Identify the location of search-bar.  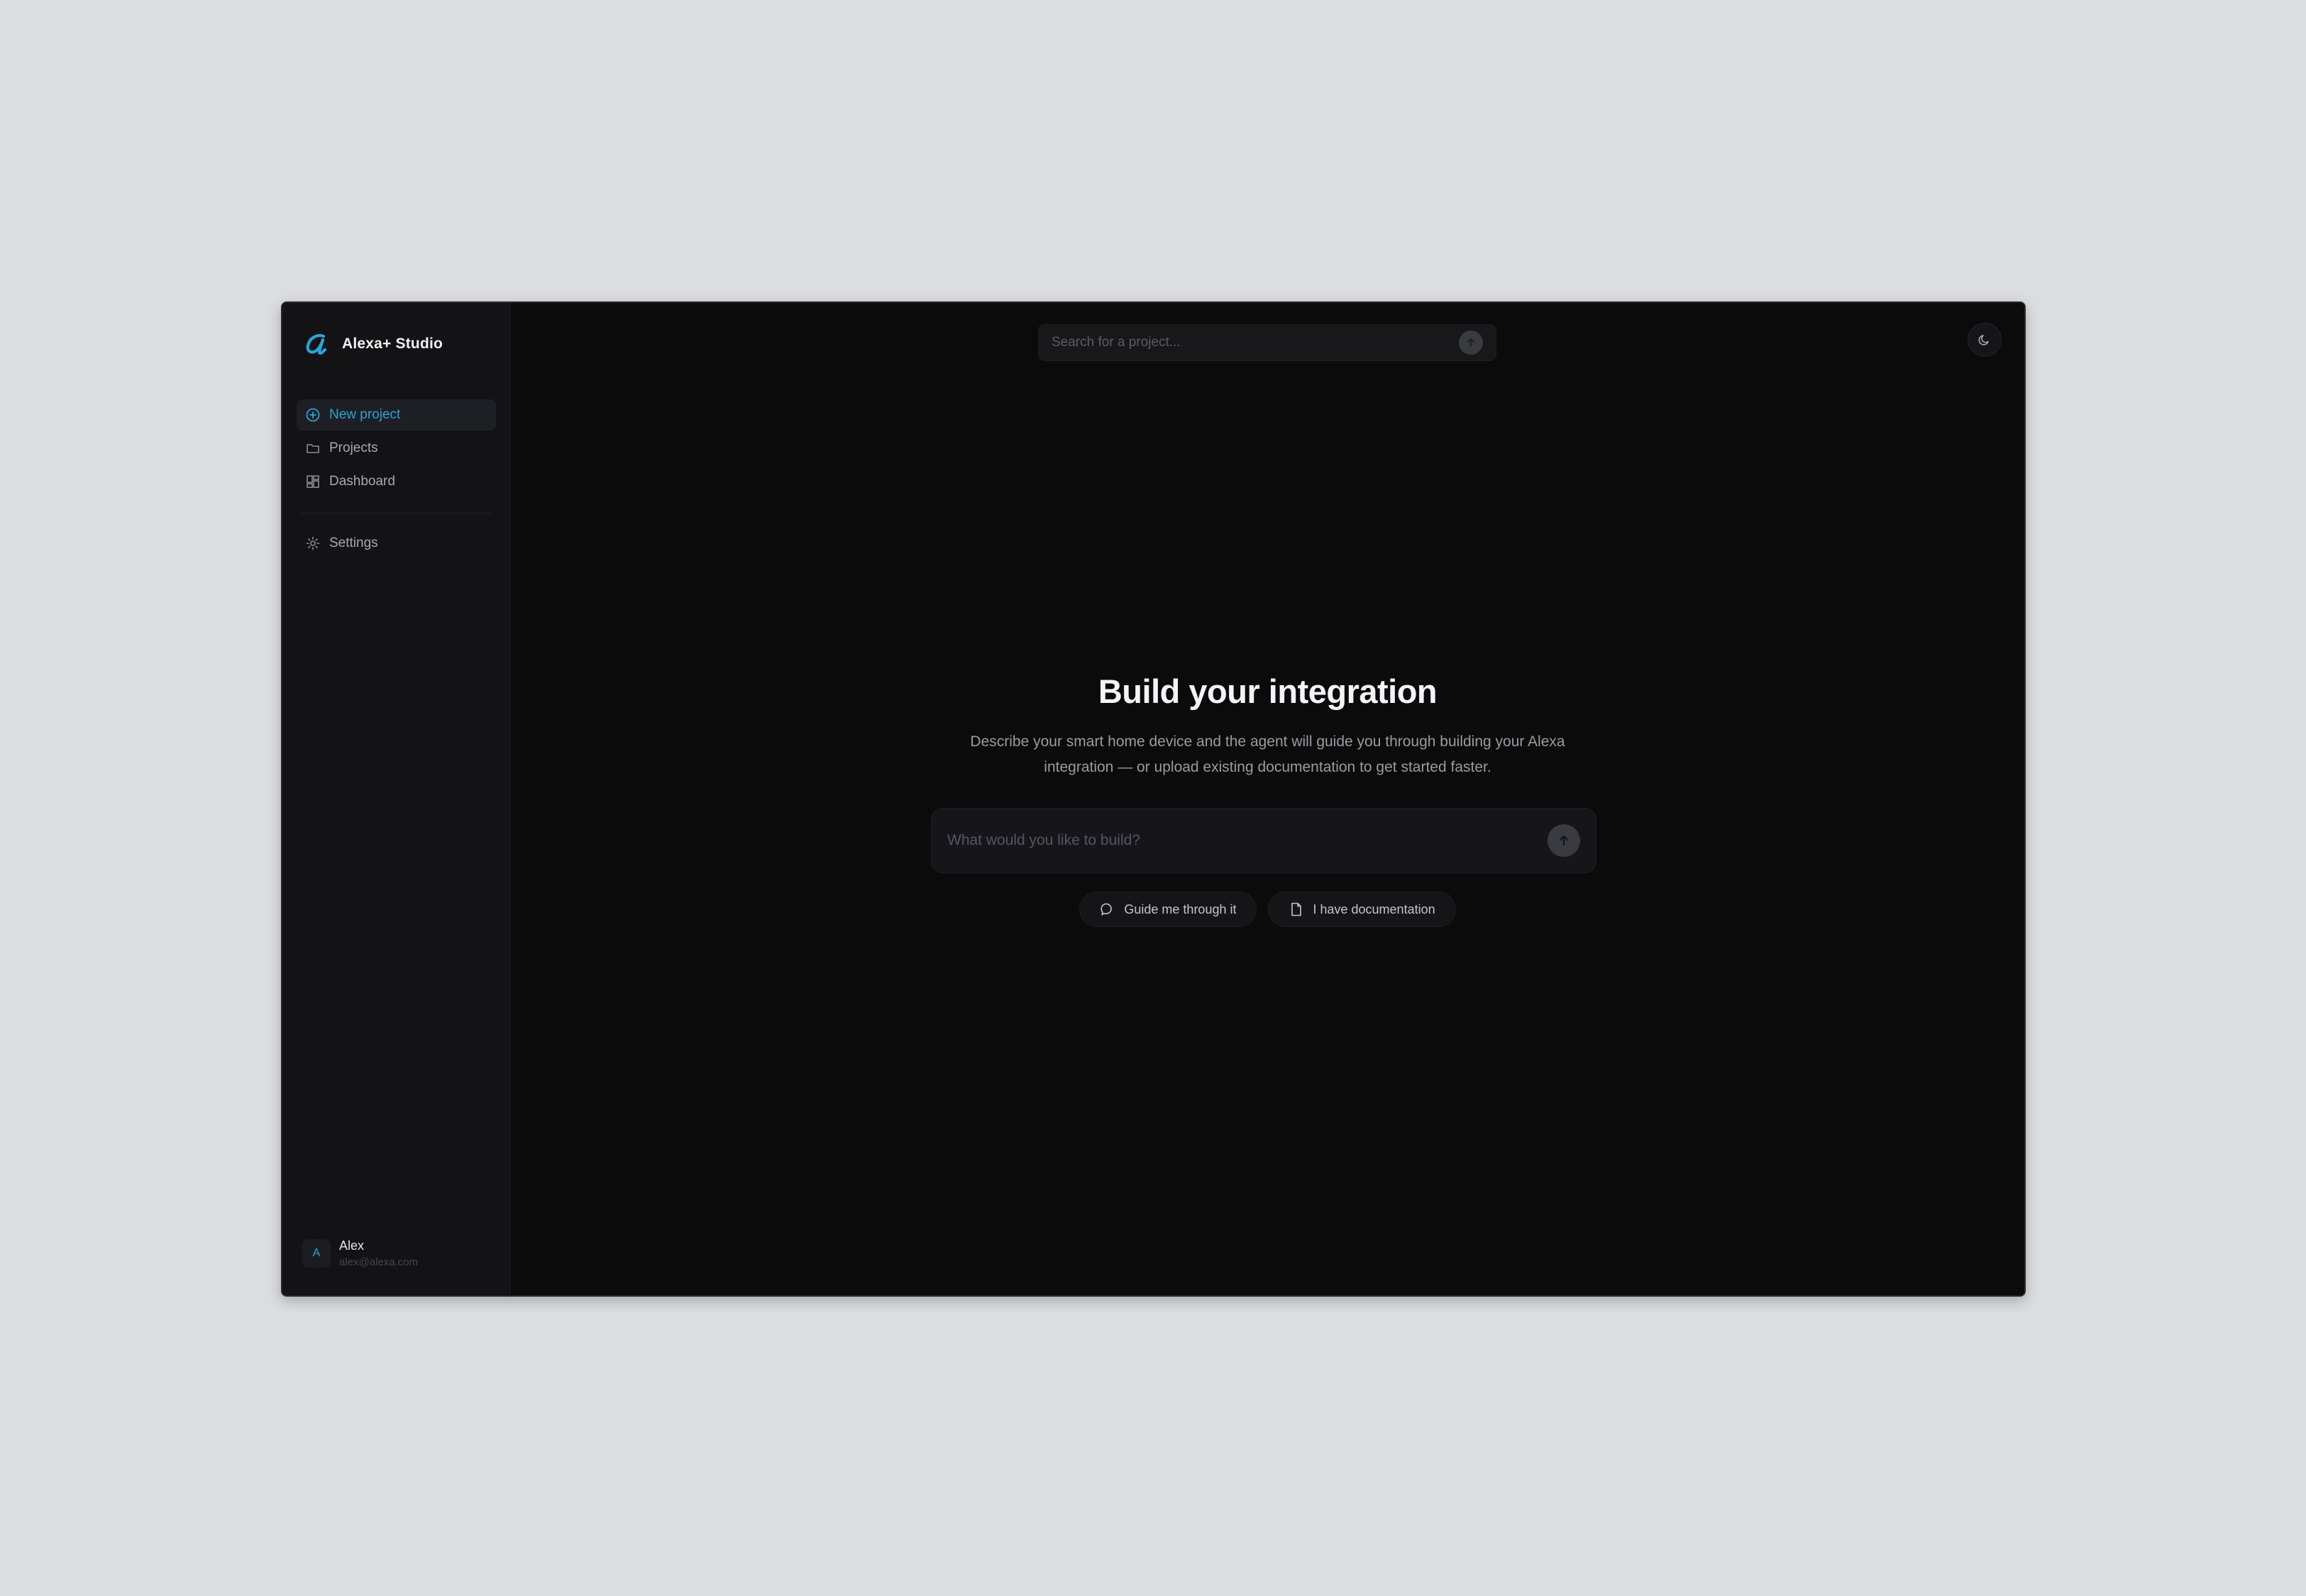
(1267, 342).